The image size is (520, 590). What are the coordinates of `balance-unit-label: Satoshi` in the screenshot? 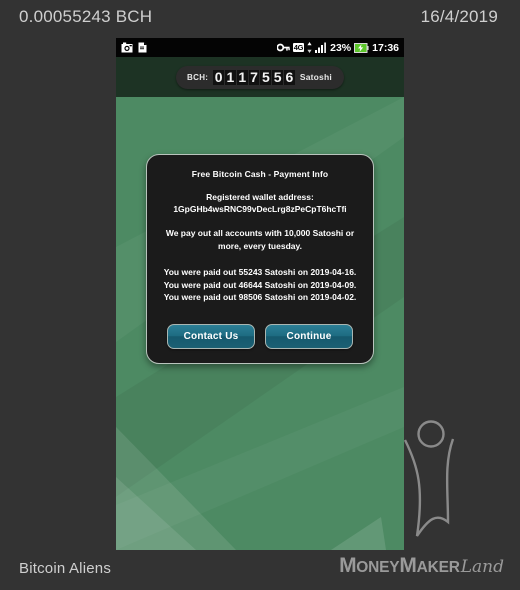 It's located at (315, 77).